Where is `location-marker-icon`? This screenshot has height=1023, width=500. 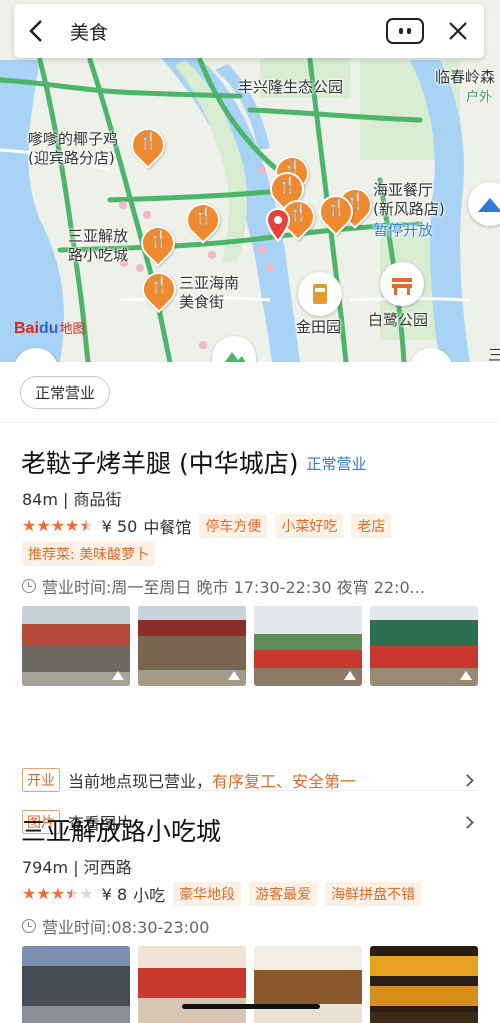 location-marker-icon is located at coordinates (278, 225).